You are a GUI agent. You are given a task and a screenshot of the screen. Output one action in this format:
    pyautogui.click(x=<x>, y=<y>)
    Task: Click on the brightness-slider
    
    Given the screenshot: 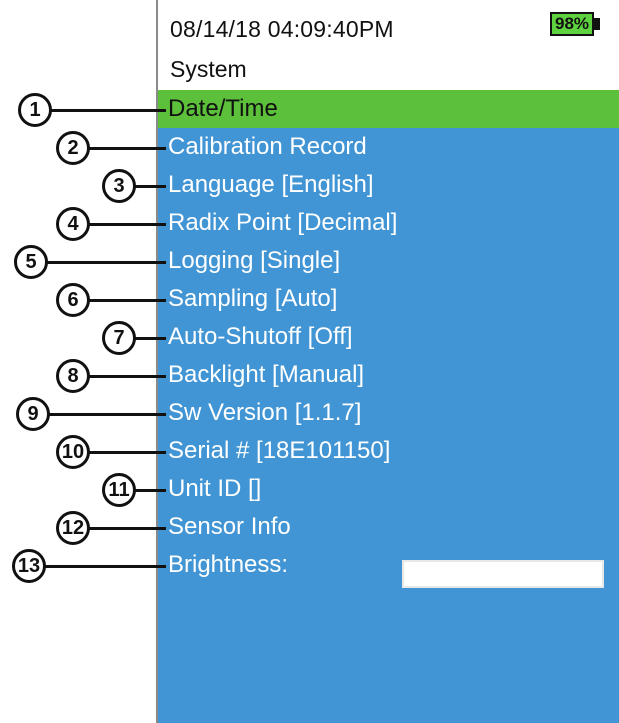 What is the action you would take?
    pyautogui.click(x=503, y=574)
    